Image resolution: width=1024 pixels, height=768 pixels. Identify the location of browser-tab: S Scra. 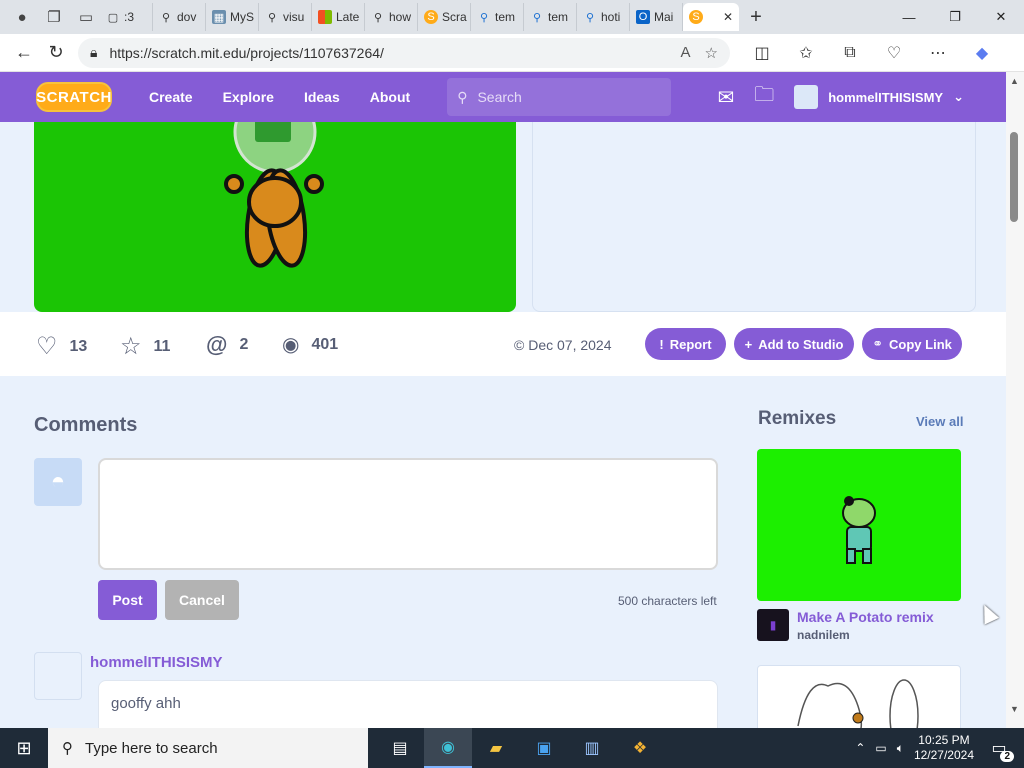
(444, 17).